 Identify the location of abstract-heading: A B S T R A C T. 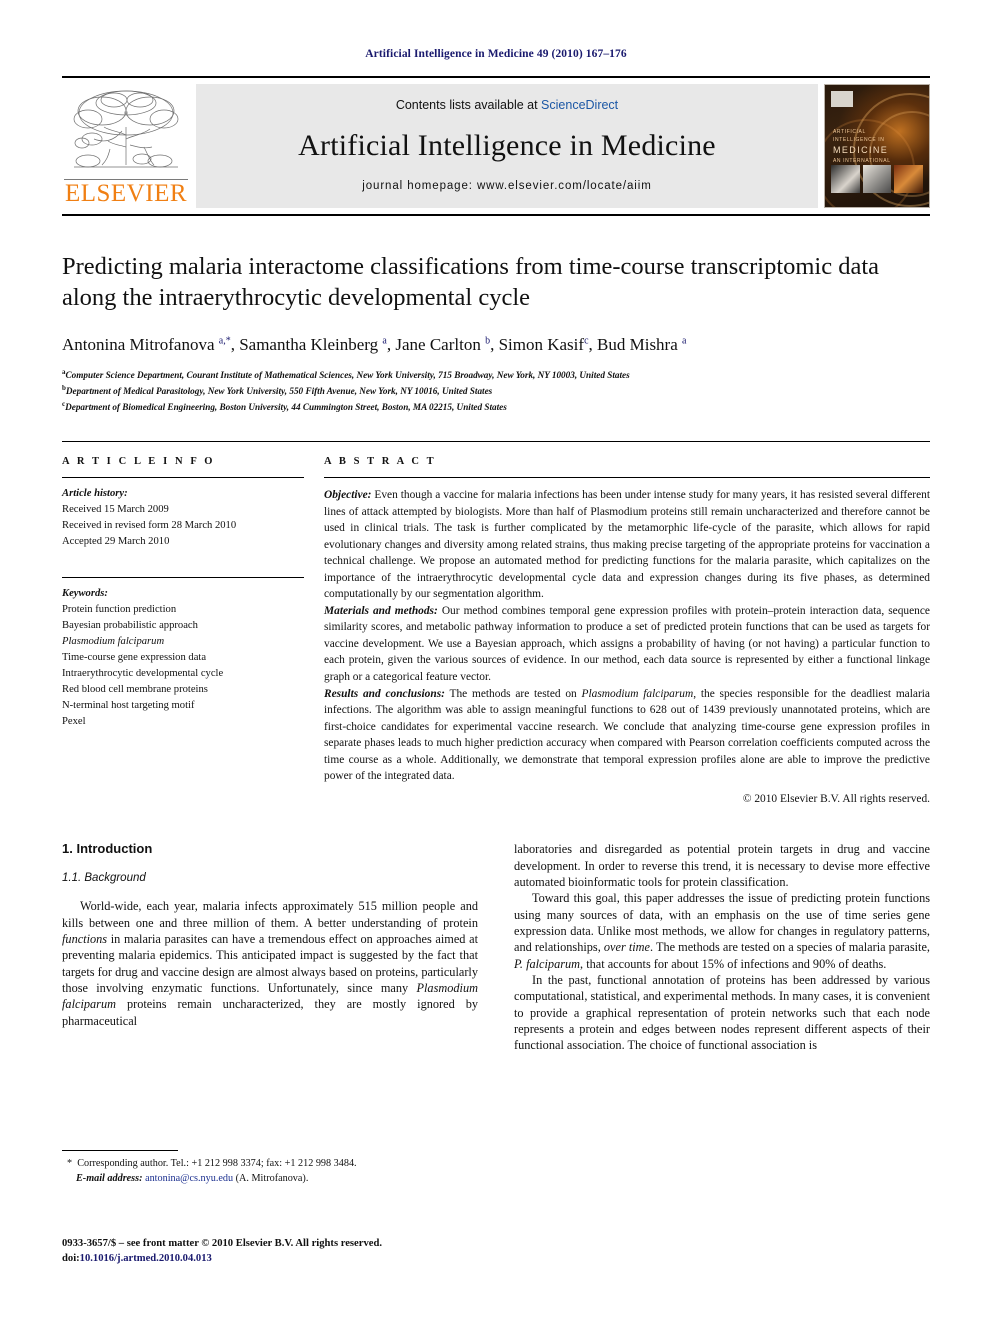
(380, 462).